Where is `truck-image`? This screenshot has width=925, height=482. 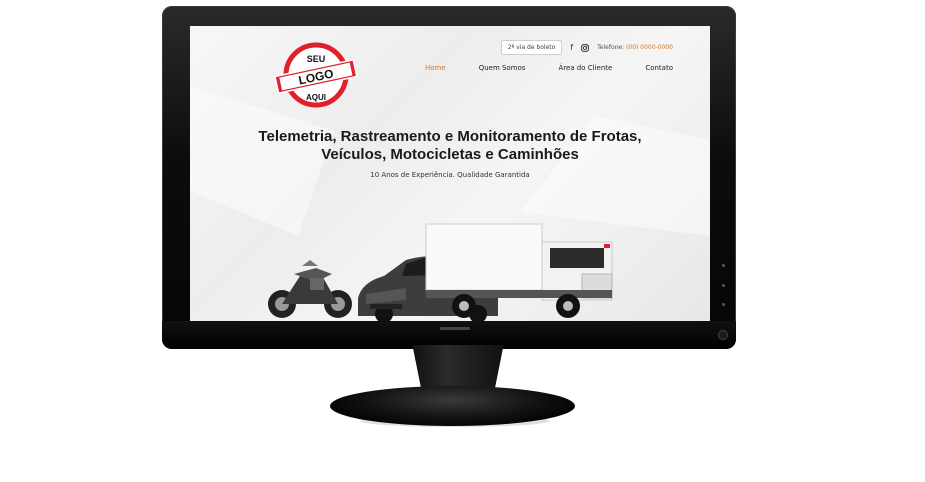
truck-image is located at coordinates (519, 270).